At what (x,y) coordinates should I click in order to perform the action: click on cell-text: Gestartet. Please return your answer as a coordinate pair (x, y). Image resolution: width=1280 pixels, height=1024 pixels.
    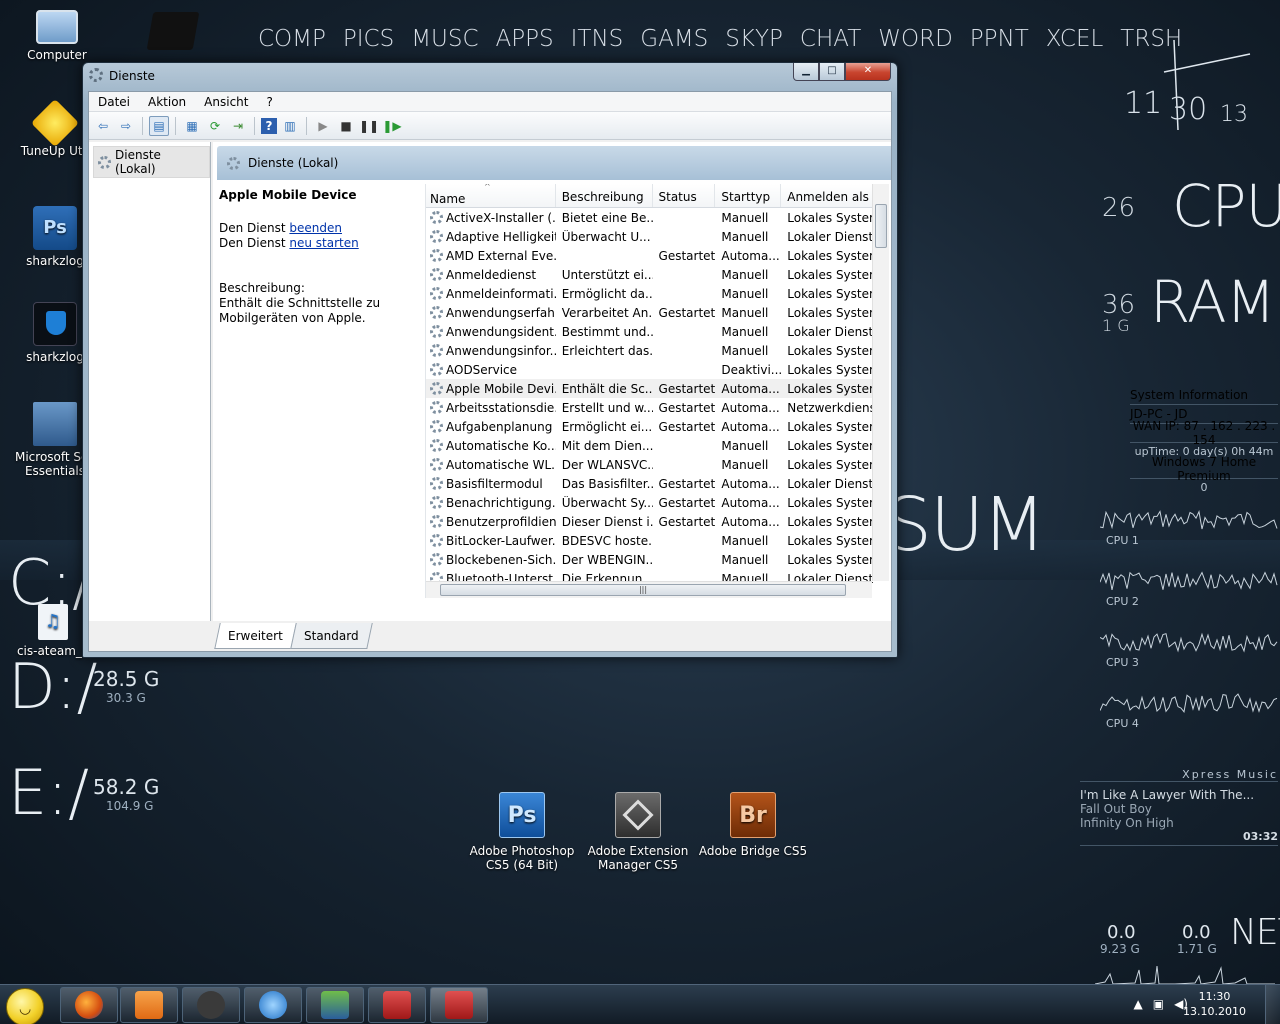
    Looking at the image, I should click on (687, 312).